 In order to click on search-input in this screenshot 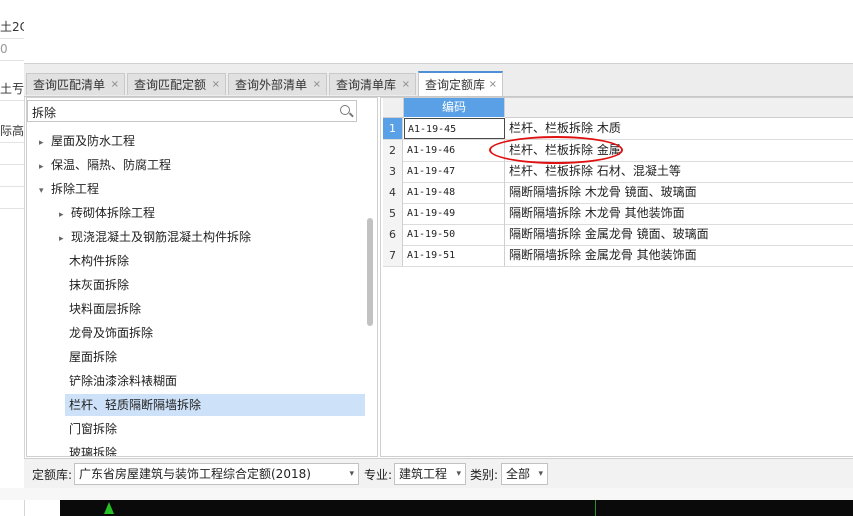, I will do `click(181, 112)`.